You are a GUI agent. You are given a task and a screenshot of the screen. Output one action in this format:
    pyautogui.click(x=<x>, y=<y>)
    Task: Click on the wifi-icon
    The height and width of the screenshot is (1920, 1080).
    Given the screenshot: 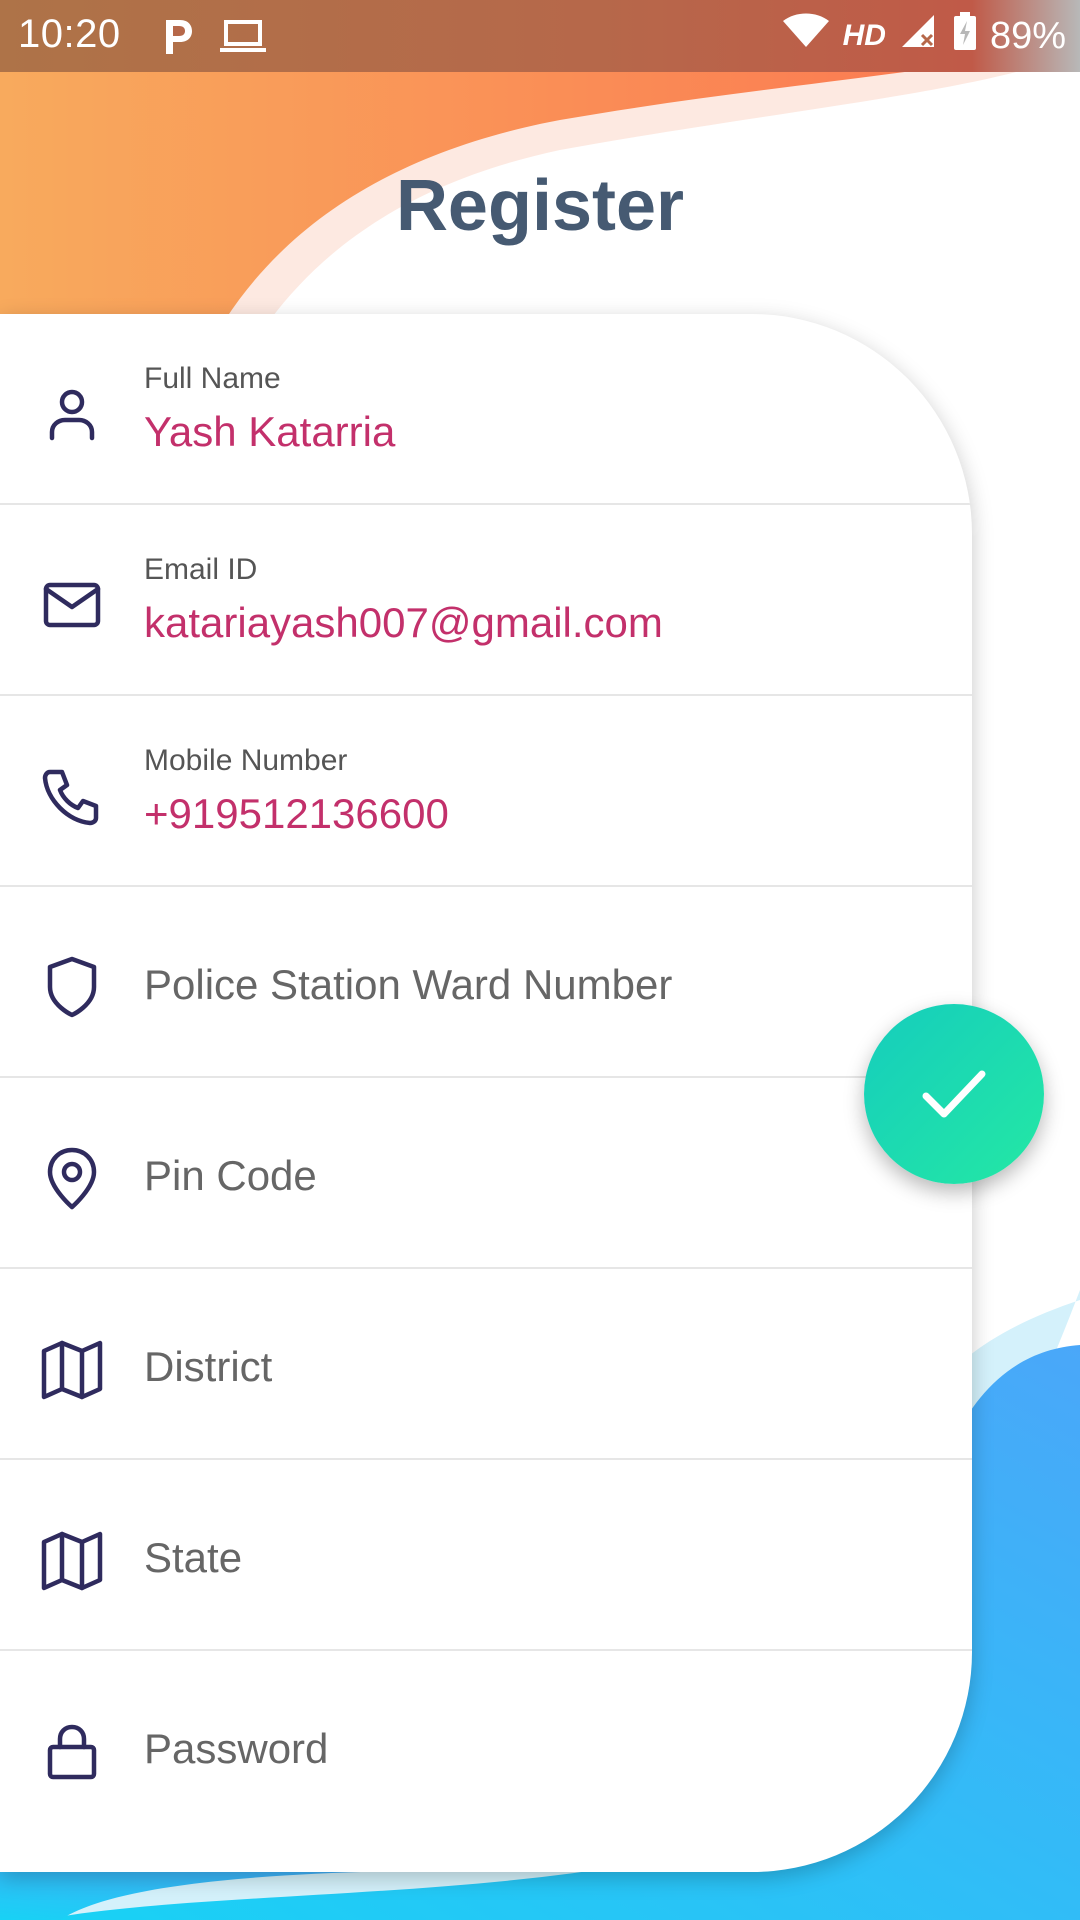 What is the action you would take?
    pyautogui.click(x=805, y=36)
    